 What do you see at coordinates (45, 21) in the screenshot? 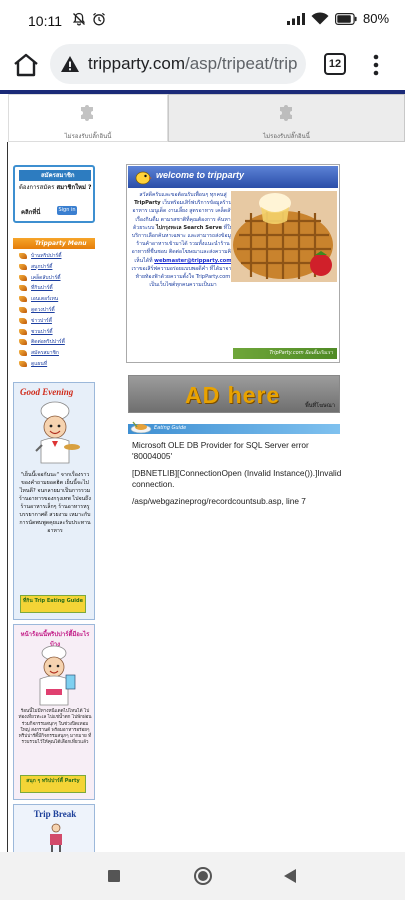
I see `status-time: 10:11` at bounding box center [45, 21].